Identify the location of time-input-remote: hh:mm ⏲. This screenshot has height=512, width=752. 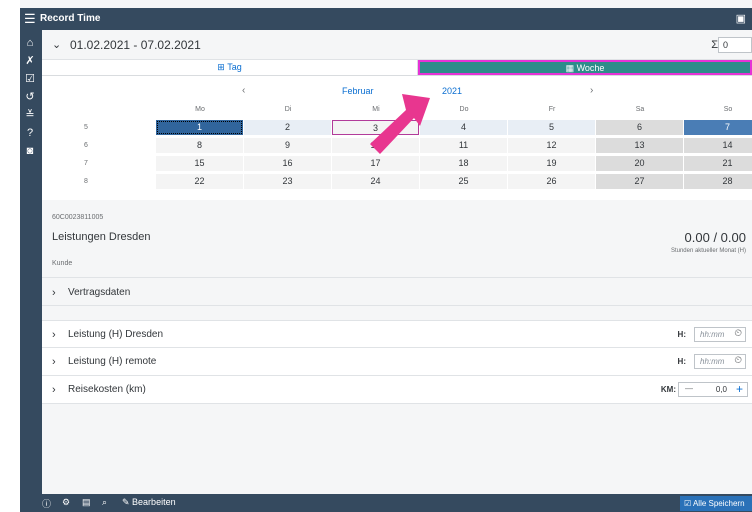
(720, 361).